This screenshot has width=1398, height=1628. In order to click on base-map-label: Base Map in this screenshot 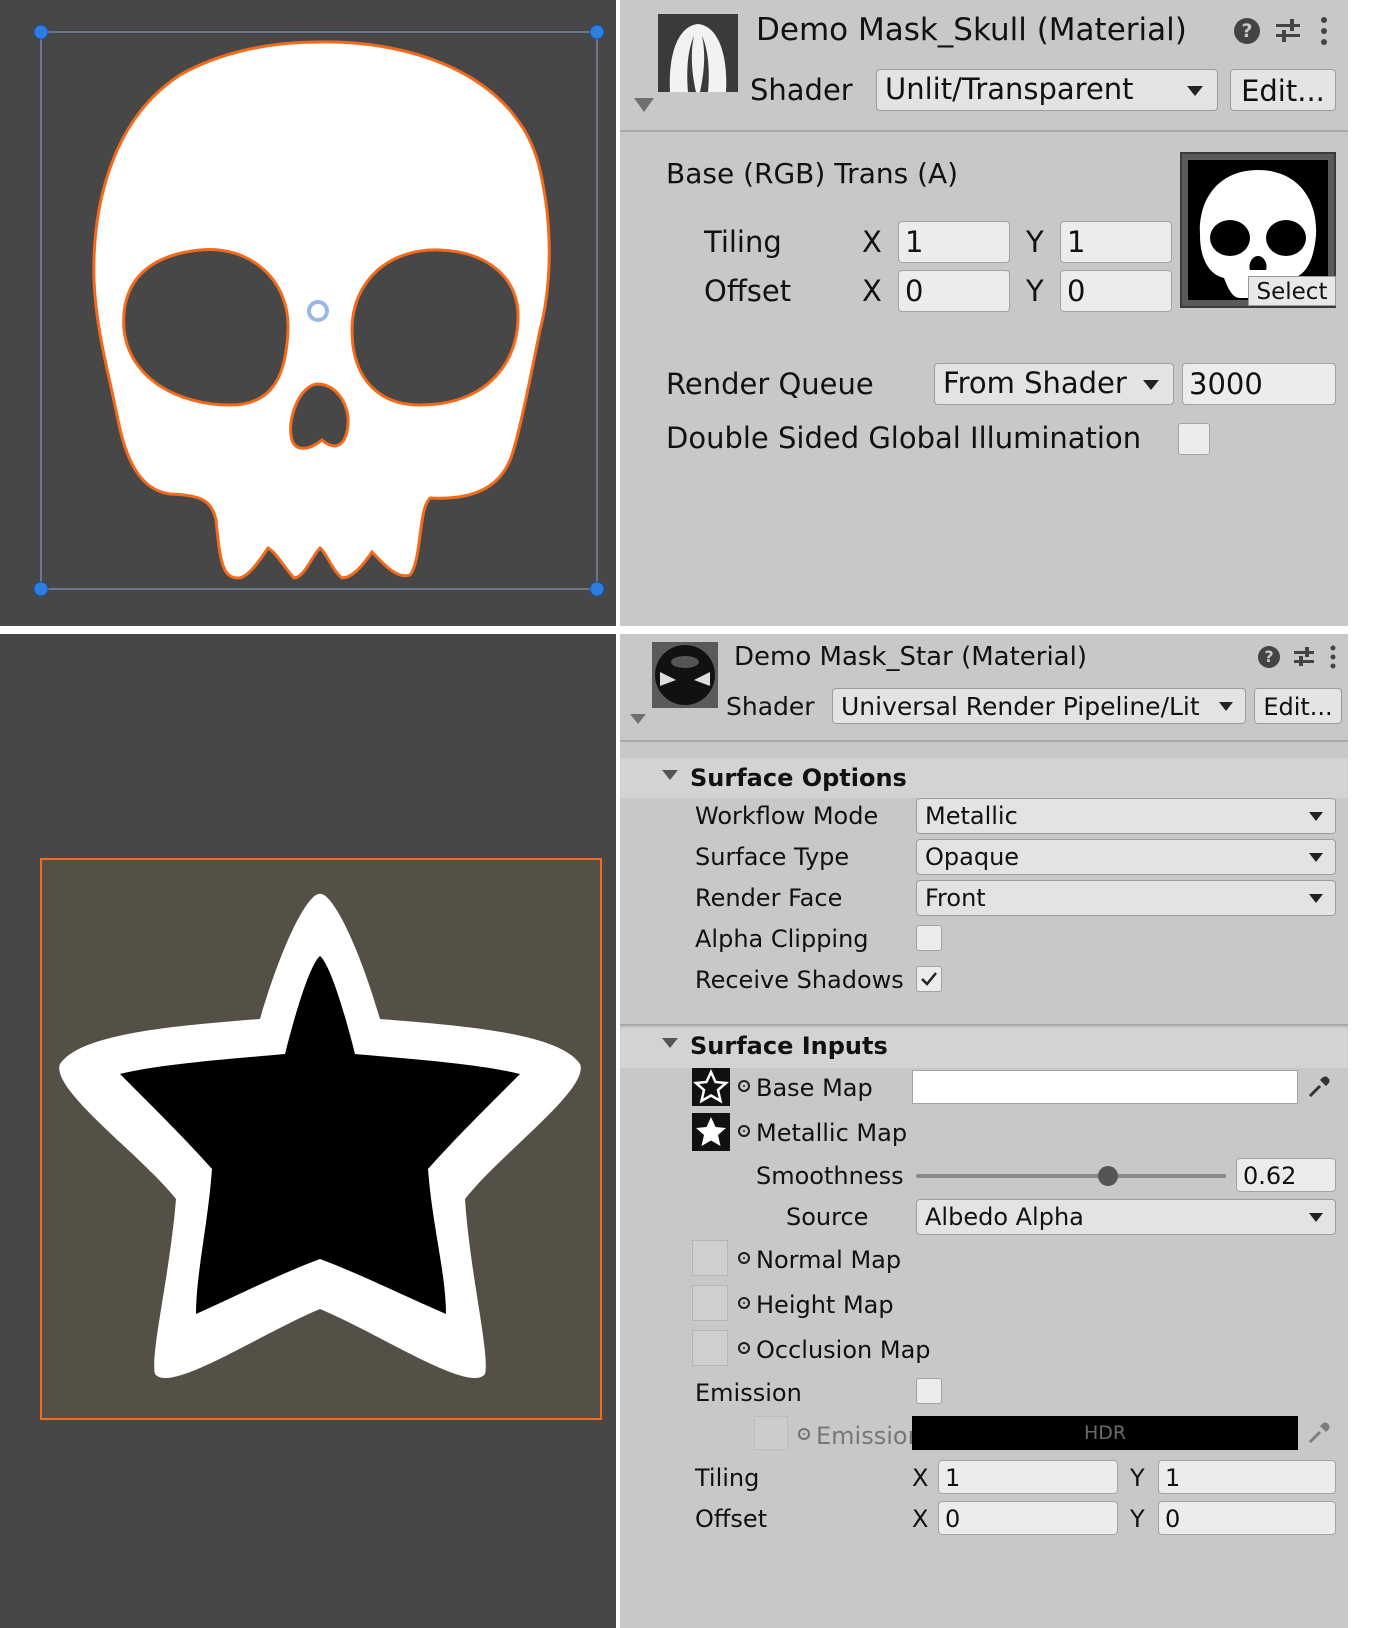, I will do `click(814, 1088)`.